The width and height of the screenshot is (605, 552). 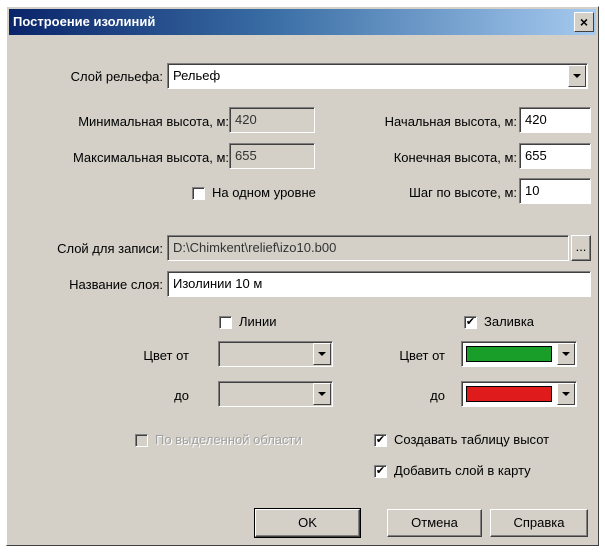 I want to click on selected-area-label: По выделенной области, so click(x=228, y=439).